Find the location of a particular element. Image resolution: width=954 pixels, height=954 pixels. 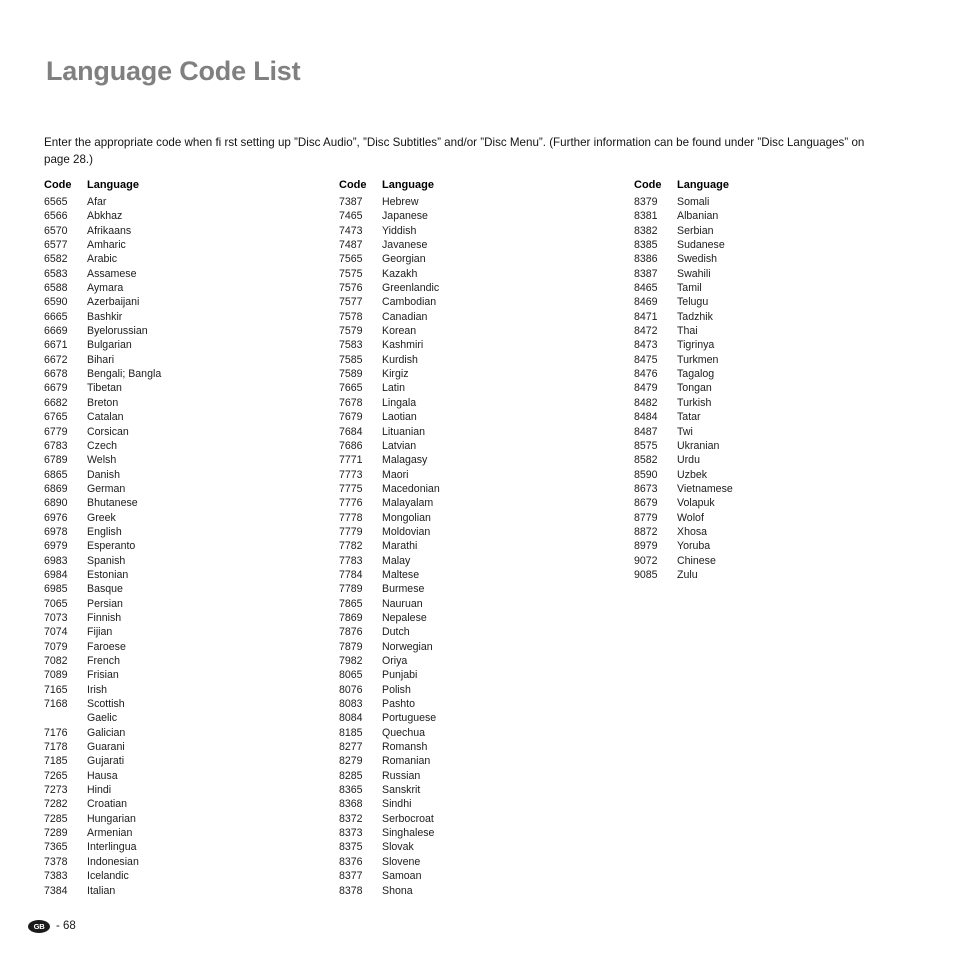

cell-language: Hindi is located at coordinates (99, 790).